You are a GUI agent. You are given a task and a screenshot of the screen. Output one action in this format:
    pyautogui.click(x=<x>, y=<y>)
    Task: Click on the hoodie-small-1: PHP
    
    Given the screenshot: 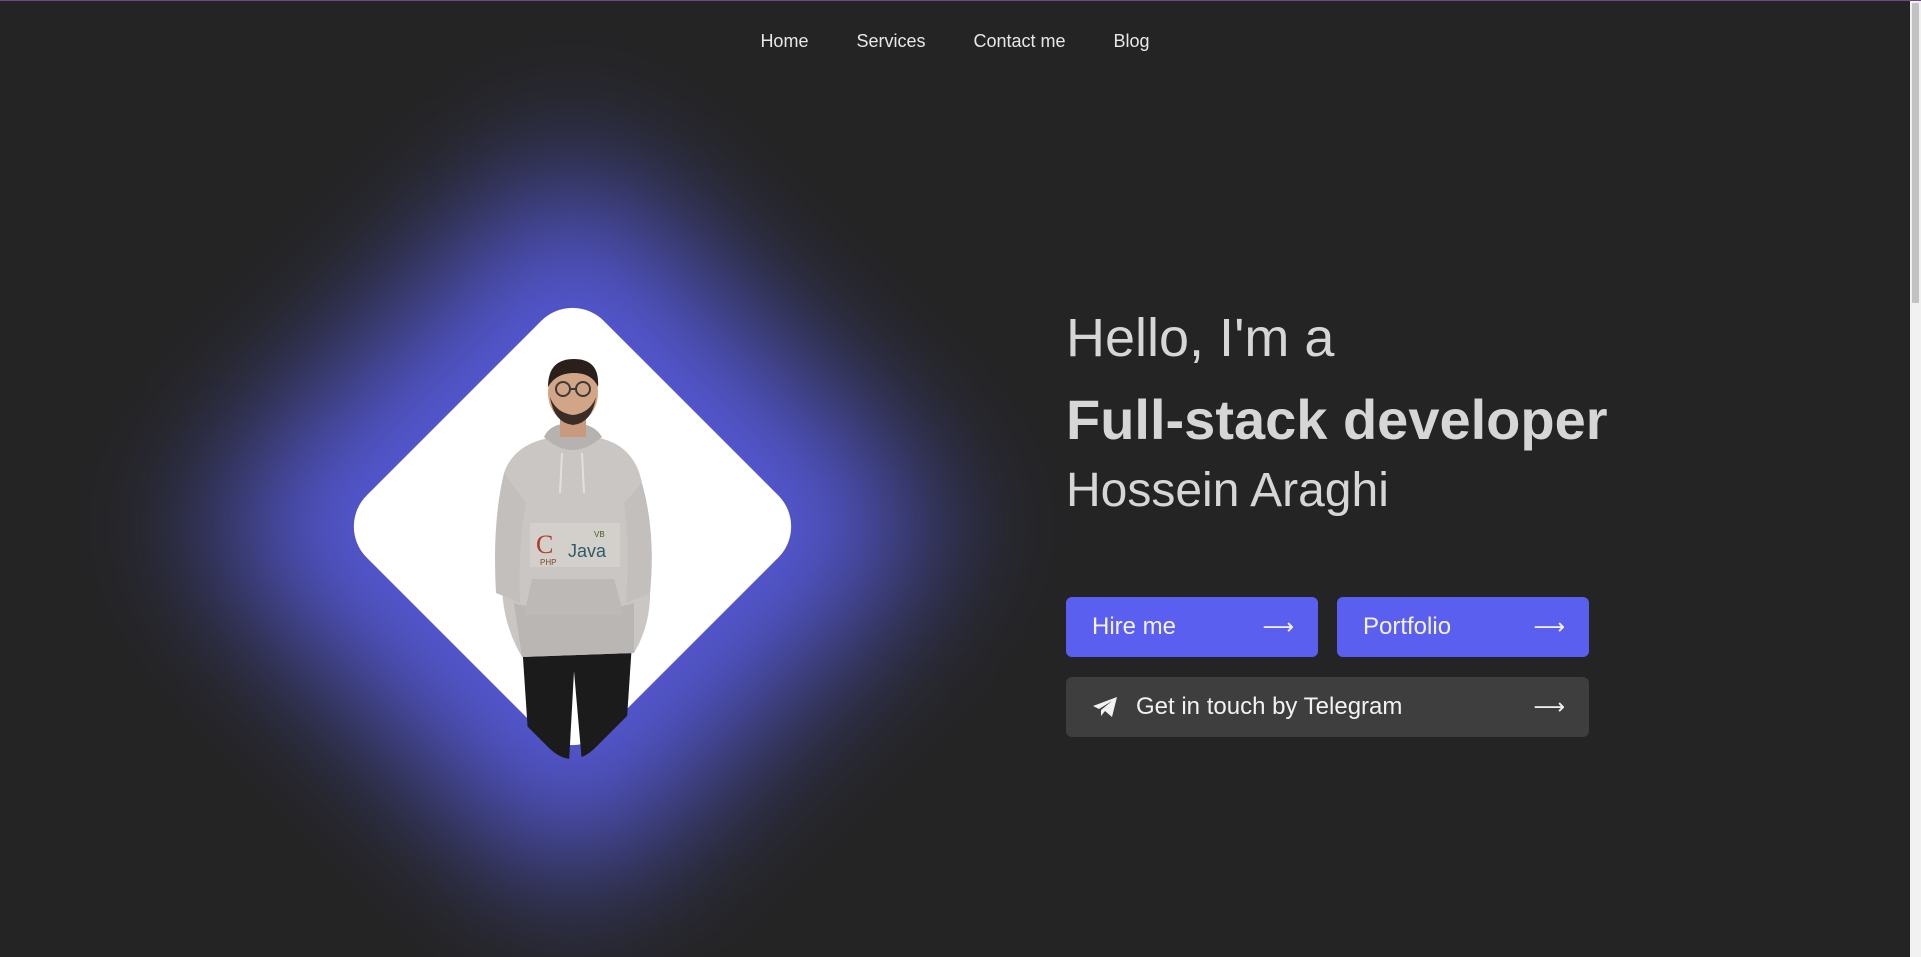 What is the action you would take?
    pyautogui.click(x=548, y=562)
    